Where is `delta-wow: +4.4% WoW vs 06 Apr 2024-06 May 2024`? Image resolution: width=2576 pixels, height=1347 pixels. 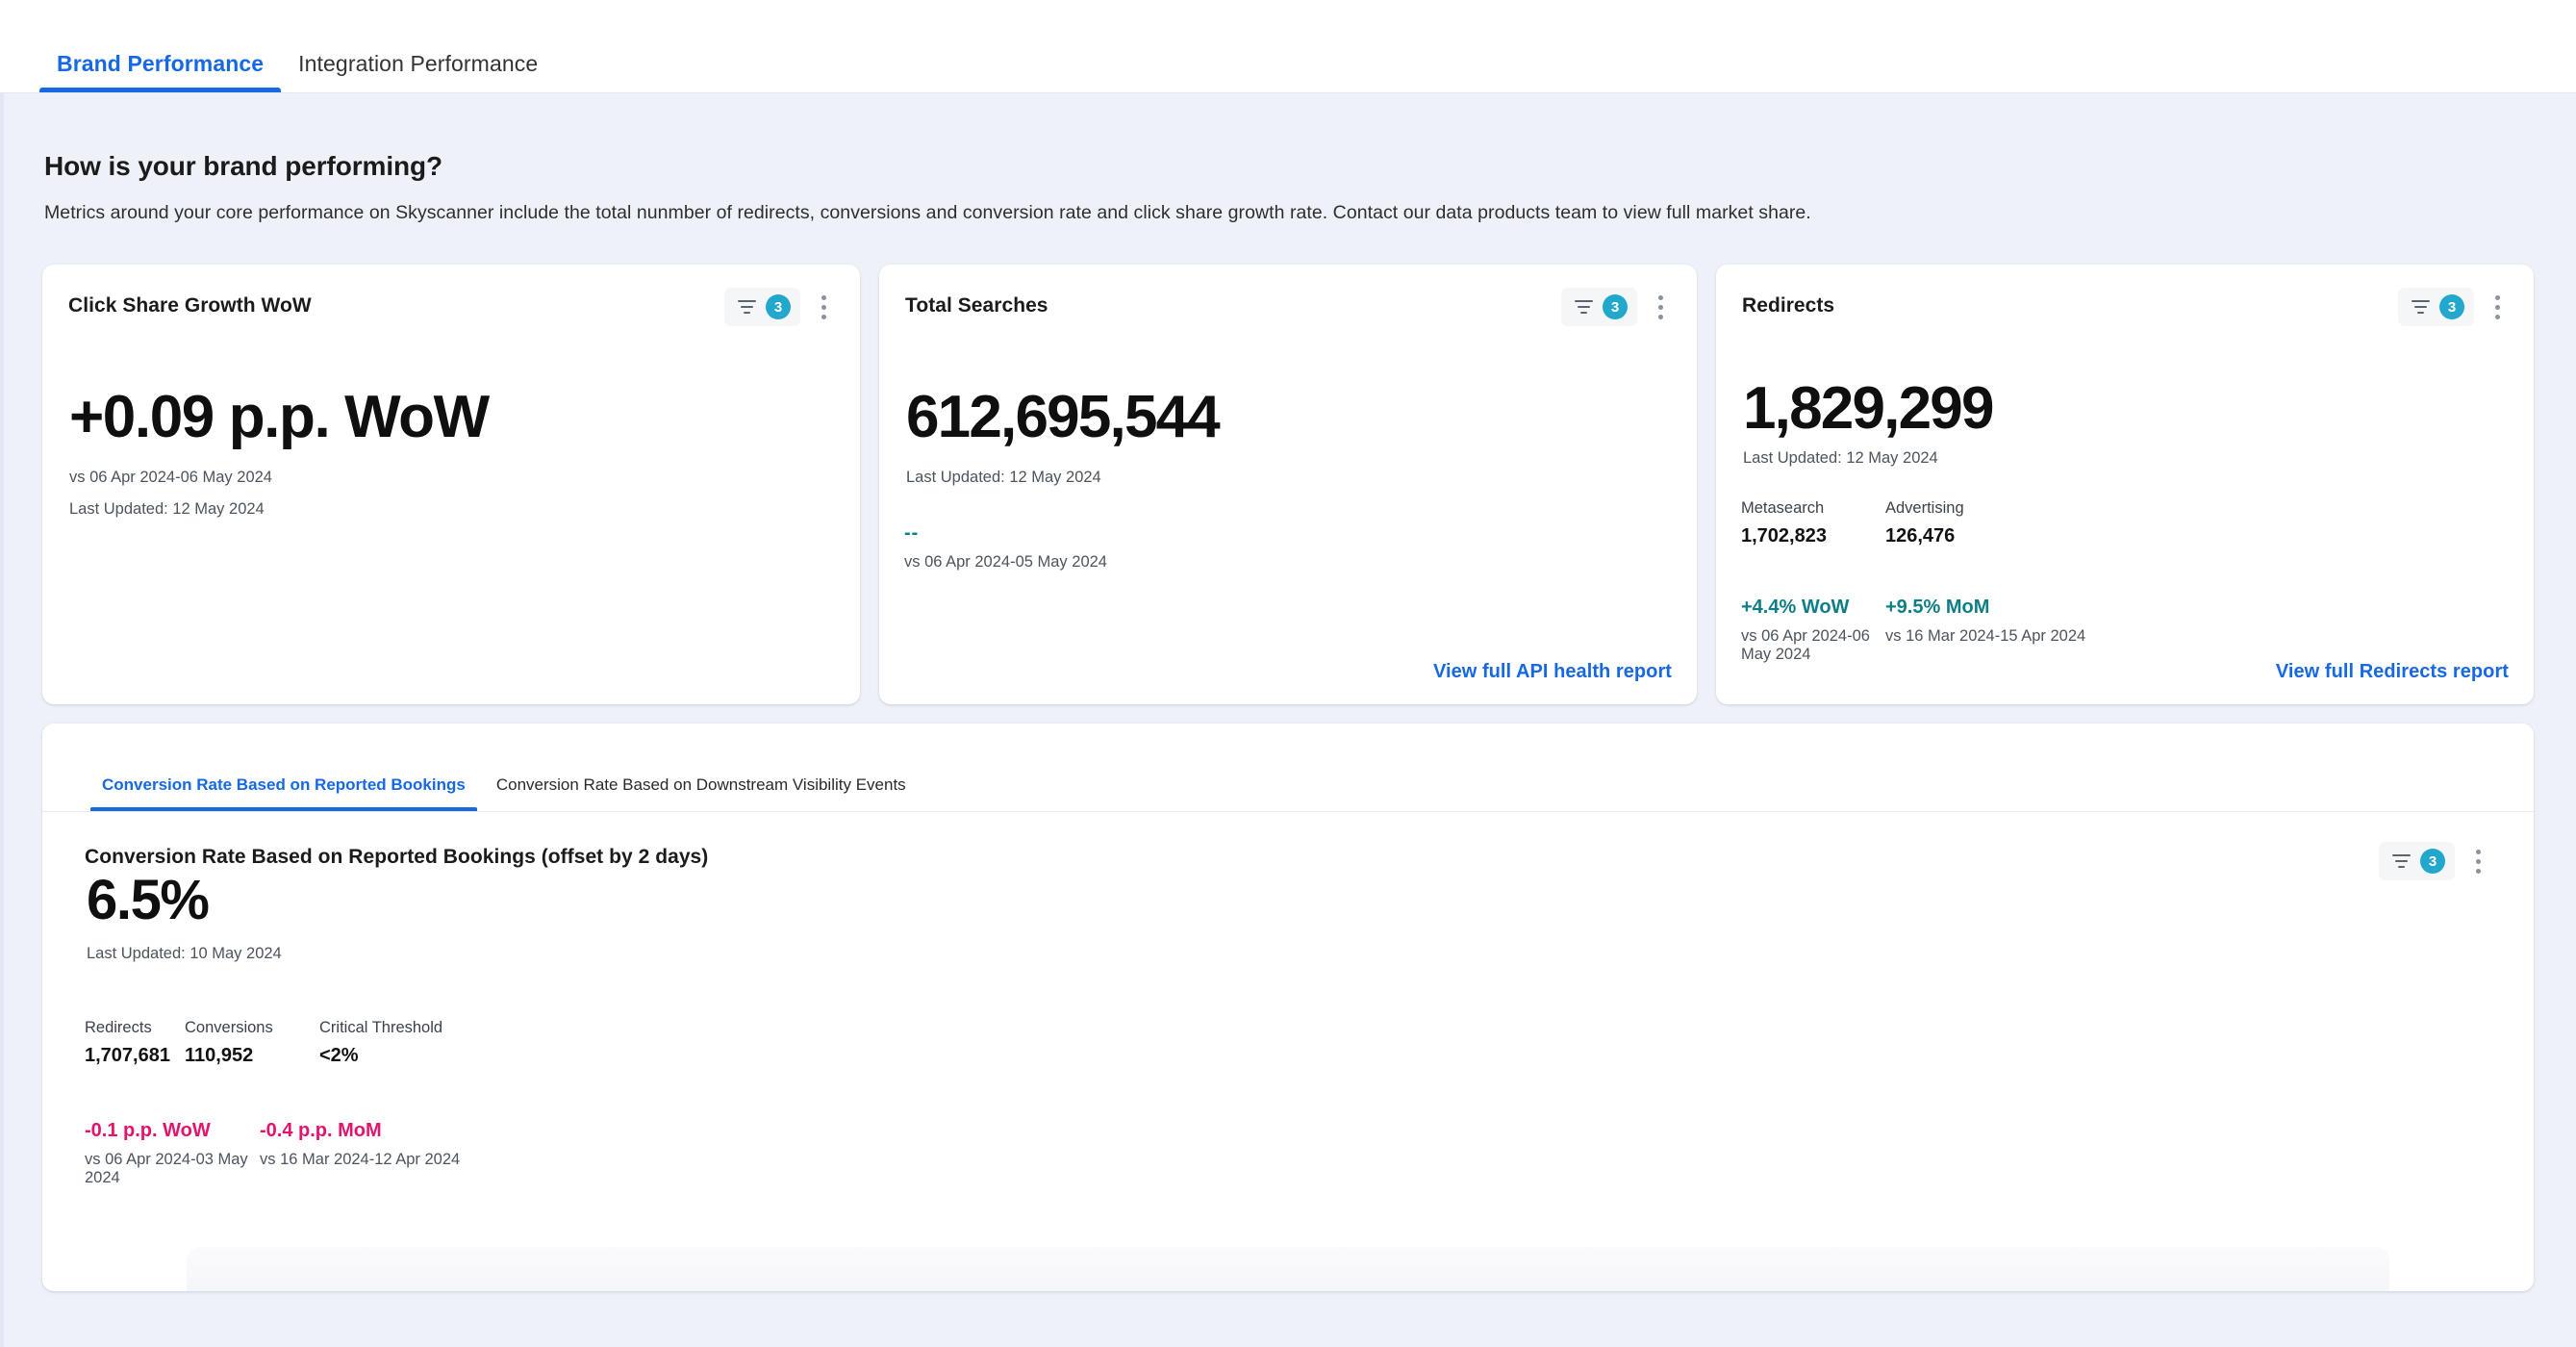
delta-wow: +4.4% WoW vs 06 Apr 2024-06 May 2024 is located at coordinates (1813, 631).